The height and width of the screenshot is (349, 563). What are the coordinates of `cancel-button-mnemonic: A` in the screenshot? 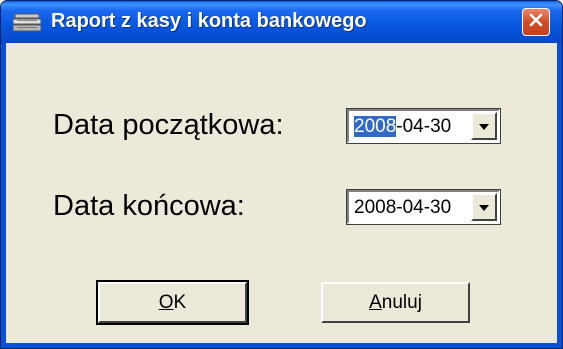 It's located at (375, 302).